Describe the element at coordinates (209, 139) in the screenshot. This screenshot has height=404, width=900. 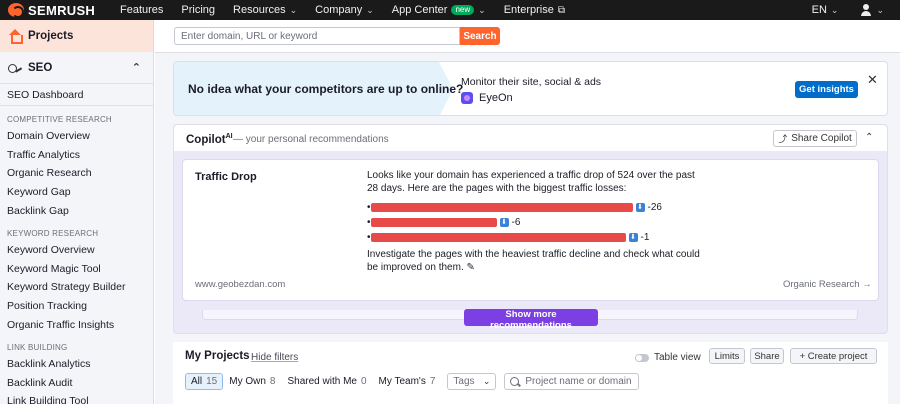
I see `copilot-title: CopilotAI` at that location.